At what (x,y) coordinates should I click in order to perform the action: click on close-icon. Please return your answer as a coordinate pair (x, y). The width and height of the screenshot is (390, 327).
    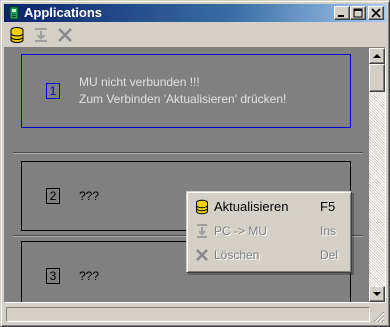
    Looking at the image, I should click on (376, 13).